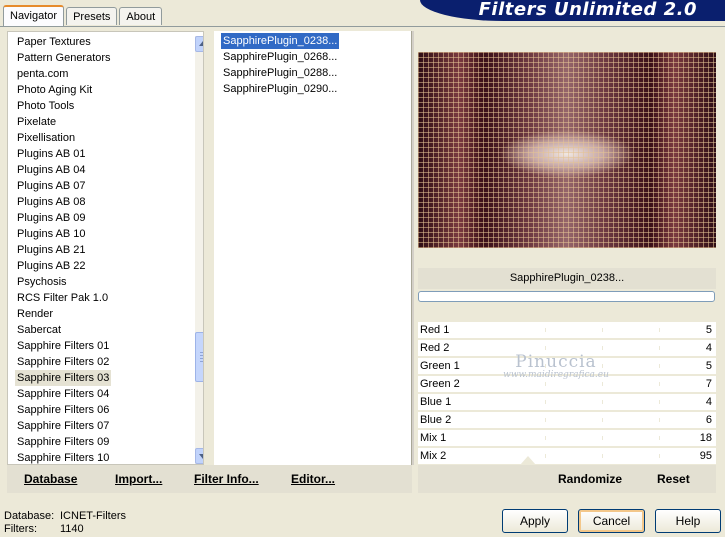 This screenshot has height=537, width=725. I want to click on tab-presets: Presets, so click(92, 16).